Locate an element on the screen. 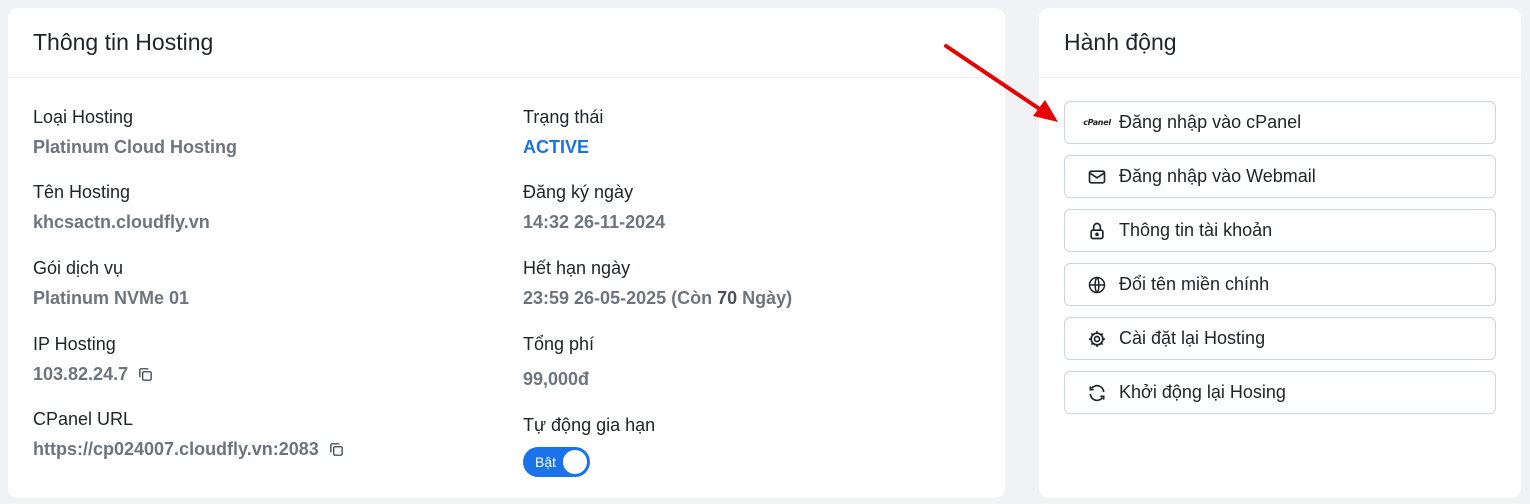  field-label: Loại Hosting is located at coordinates (83, 117).